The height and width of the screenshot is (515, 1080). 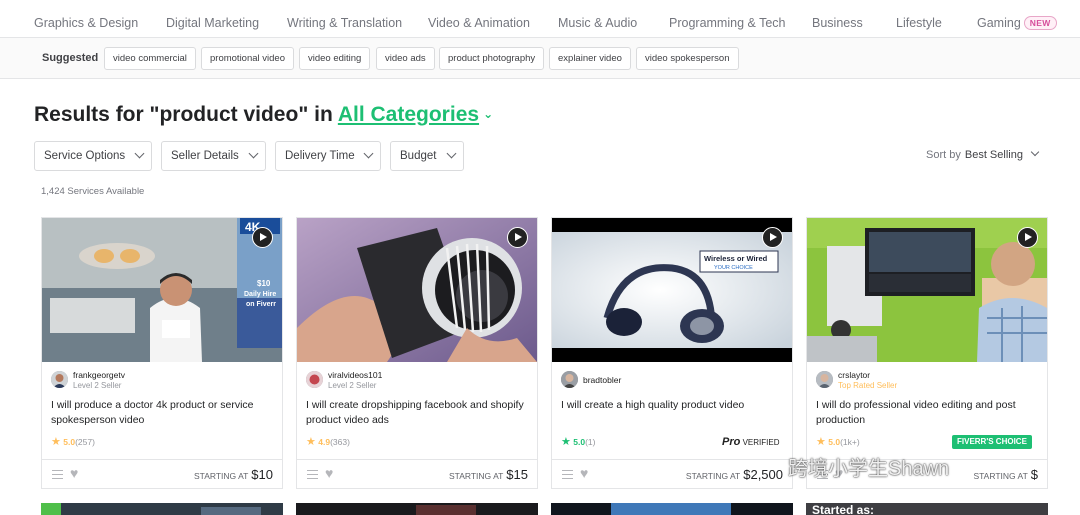 What do you see at coordinates (479, 23) in the screenshot?
I see `category-video-animation: Video & Animation` at bounding box center [479, 23].